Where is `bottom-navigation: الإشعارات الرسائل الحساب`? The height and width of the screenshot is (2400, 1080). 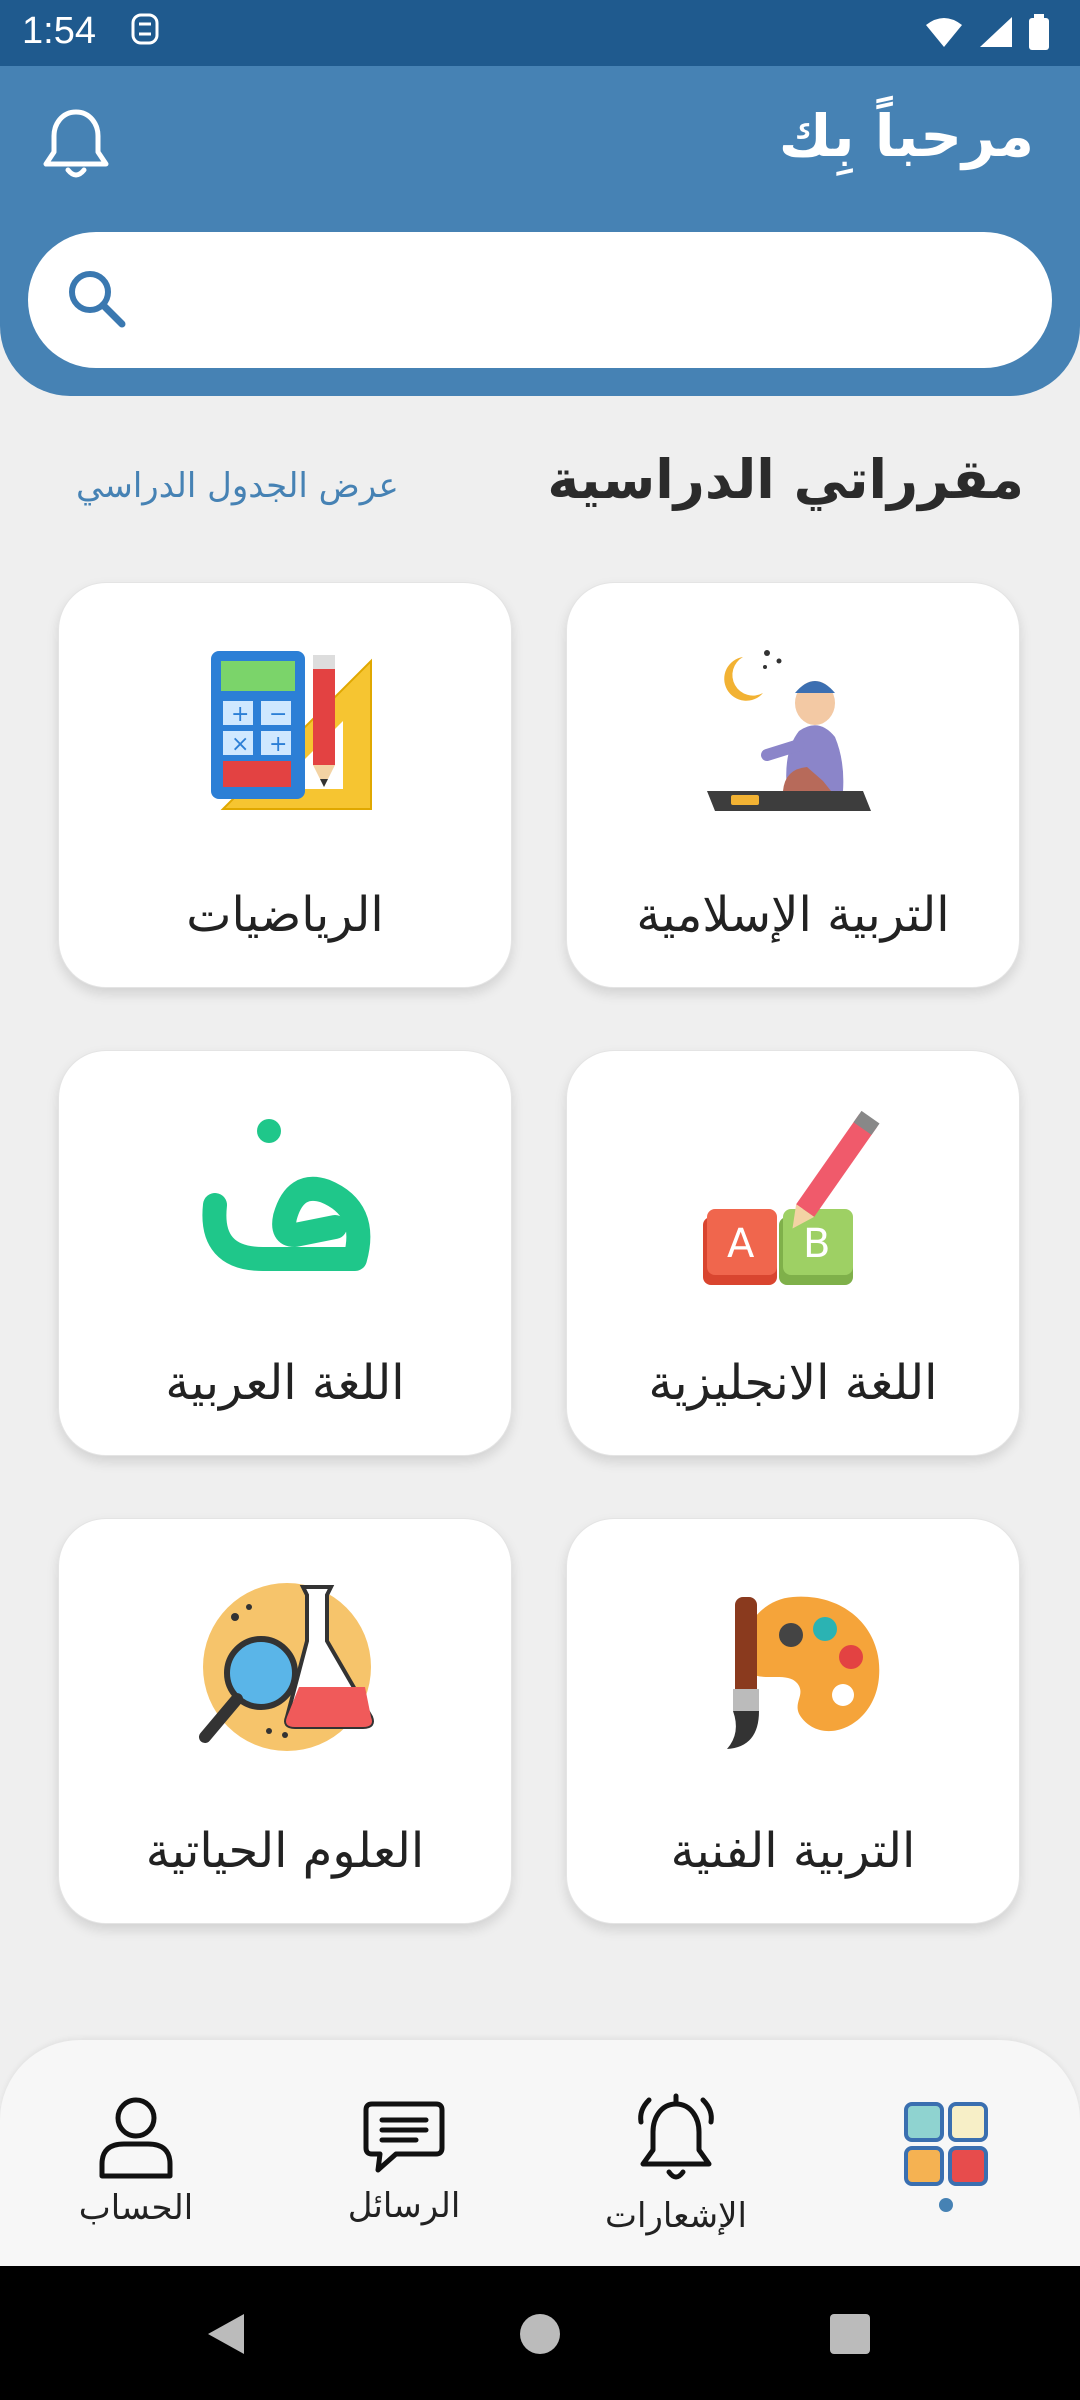 bottom-navigation: الإشعارات الرسائل الحساب is located at coordinates (540, 2153).